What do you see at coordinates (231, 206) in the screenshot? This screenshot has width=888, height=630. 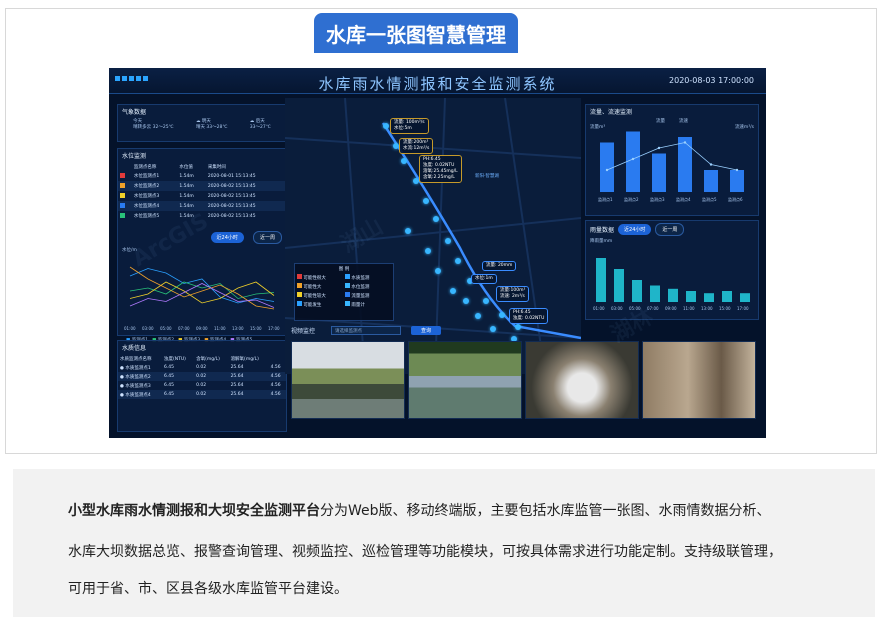 I see `cell: 2020-08-02 15:13:45` at bounding box center [231, 206].